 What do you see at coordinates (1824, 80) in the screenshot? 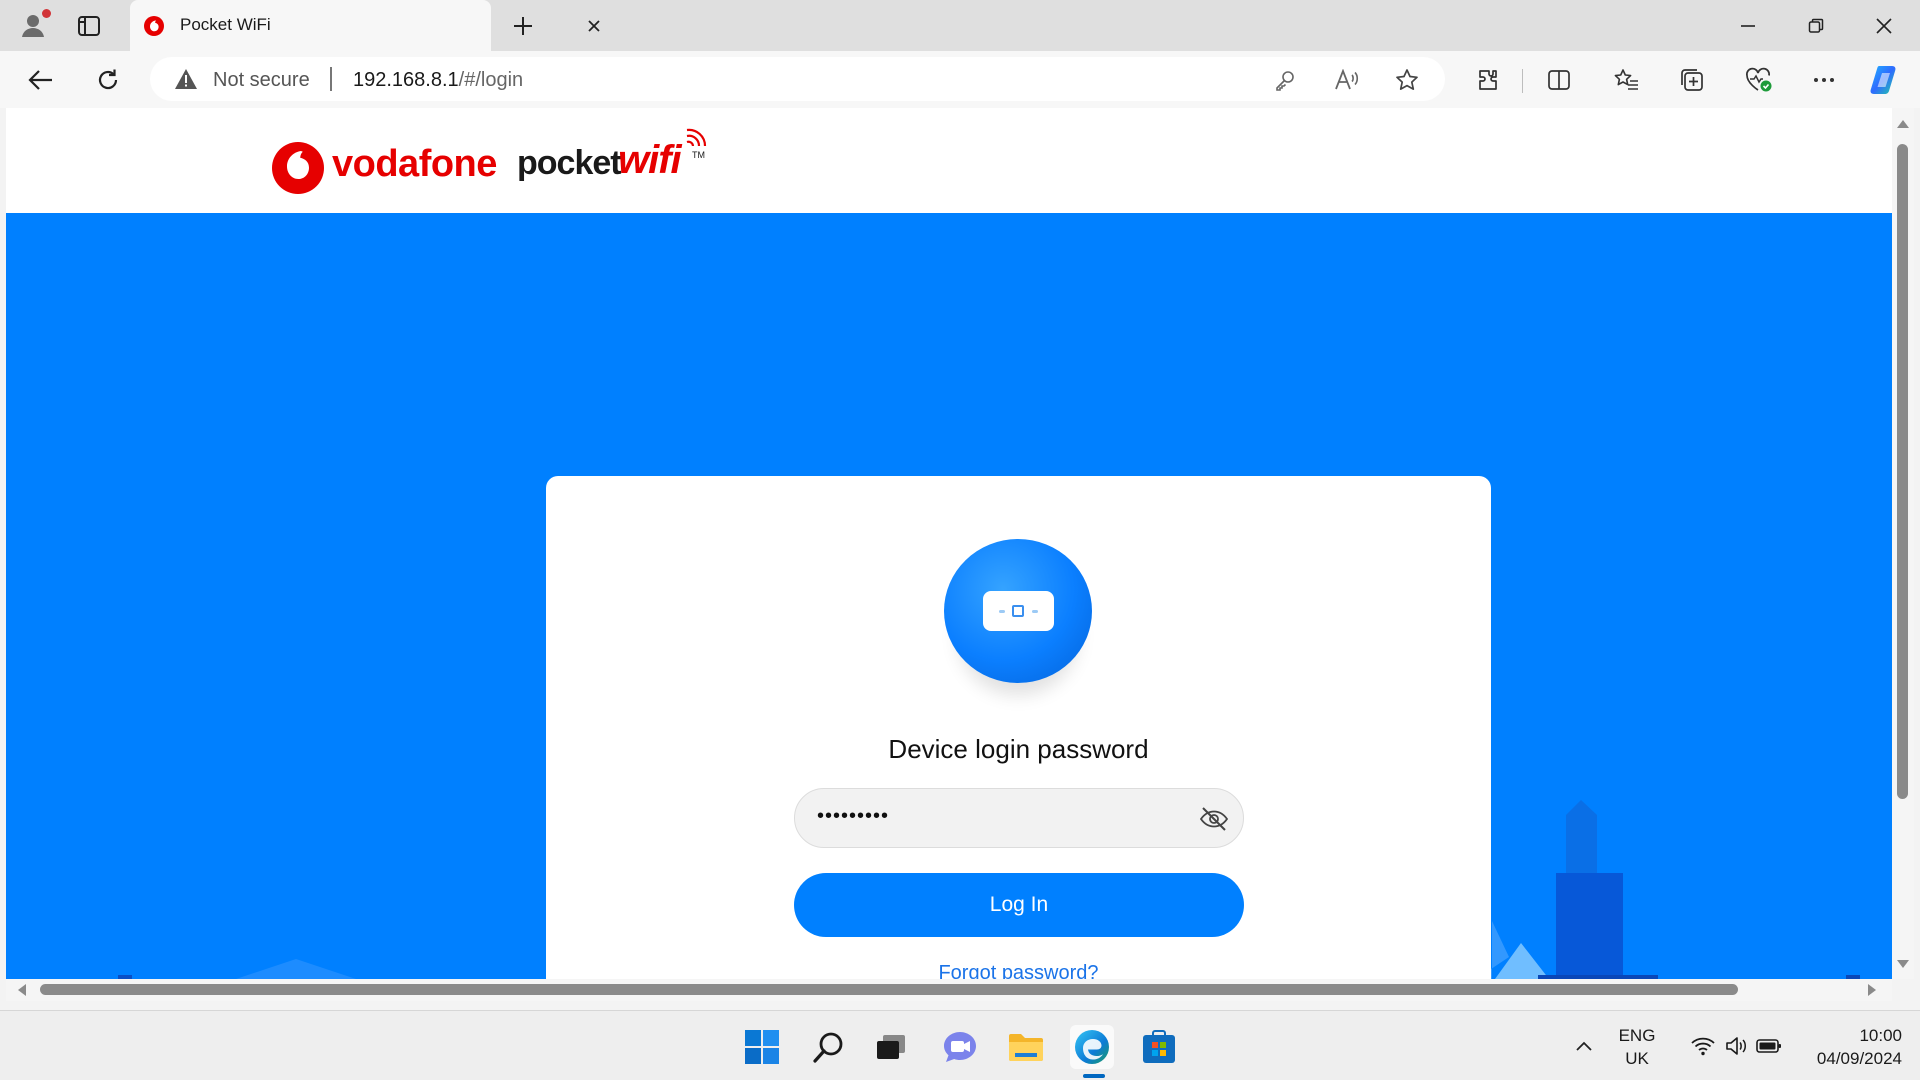
I see `more-options-icon` at bounding box center [1824, 80].